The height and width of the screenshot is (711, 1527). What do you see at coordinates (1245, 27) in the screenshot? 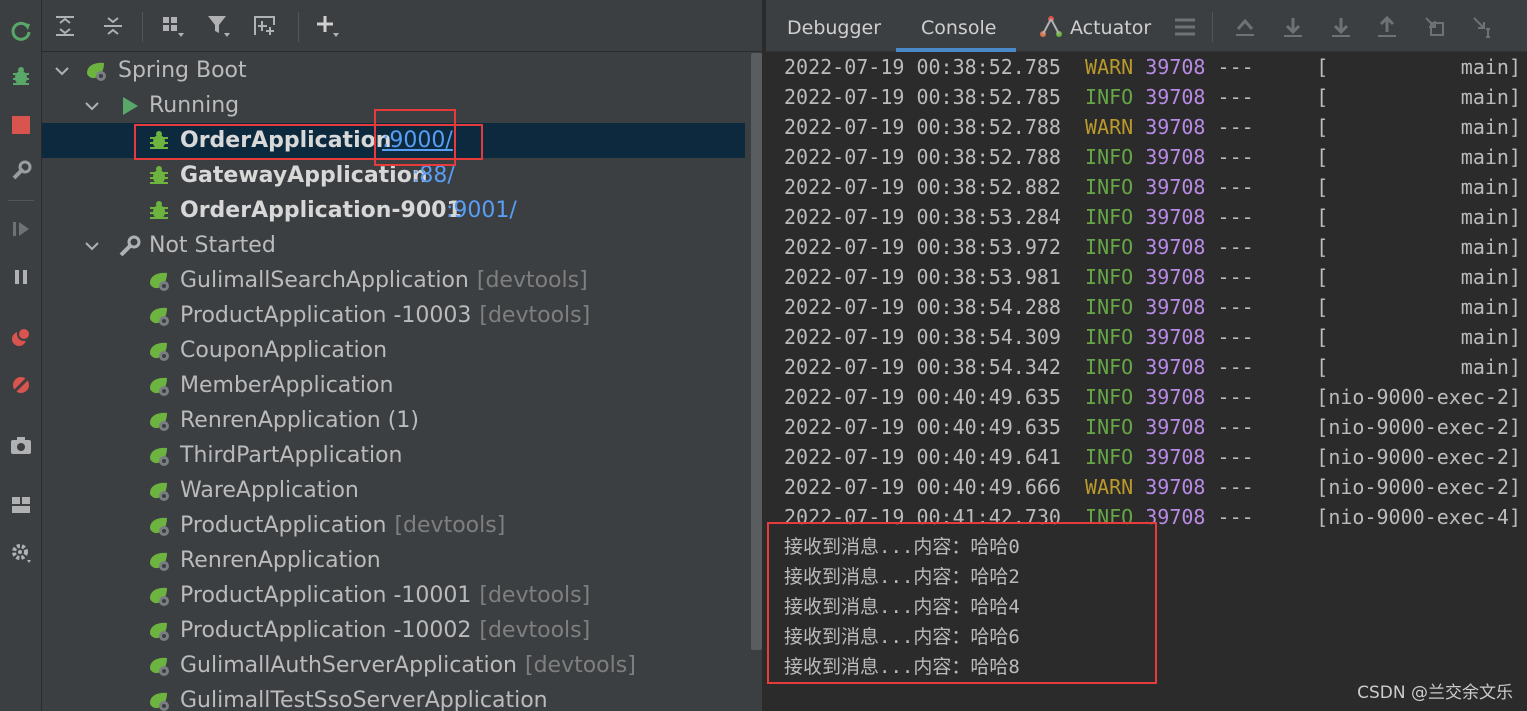
I see `show-execution-point-icon` at bounding box center [1245, 27].